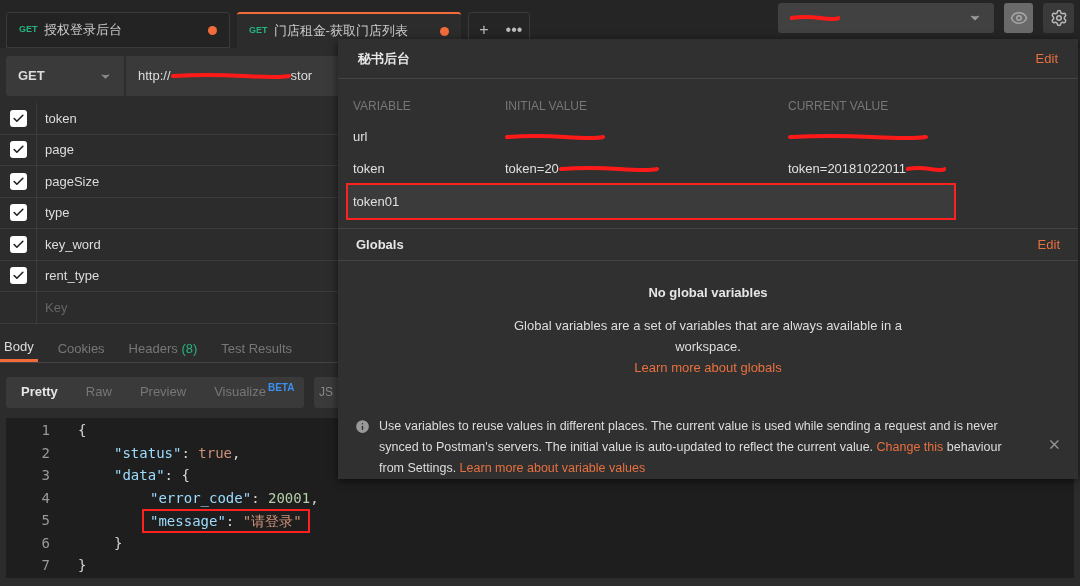 The image size is (1080, 586). Describe the element at coordinates (137, 307) in the screenshot. I see `key-field: Key` at that location.